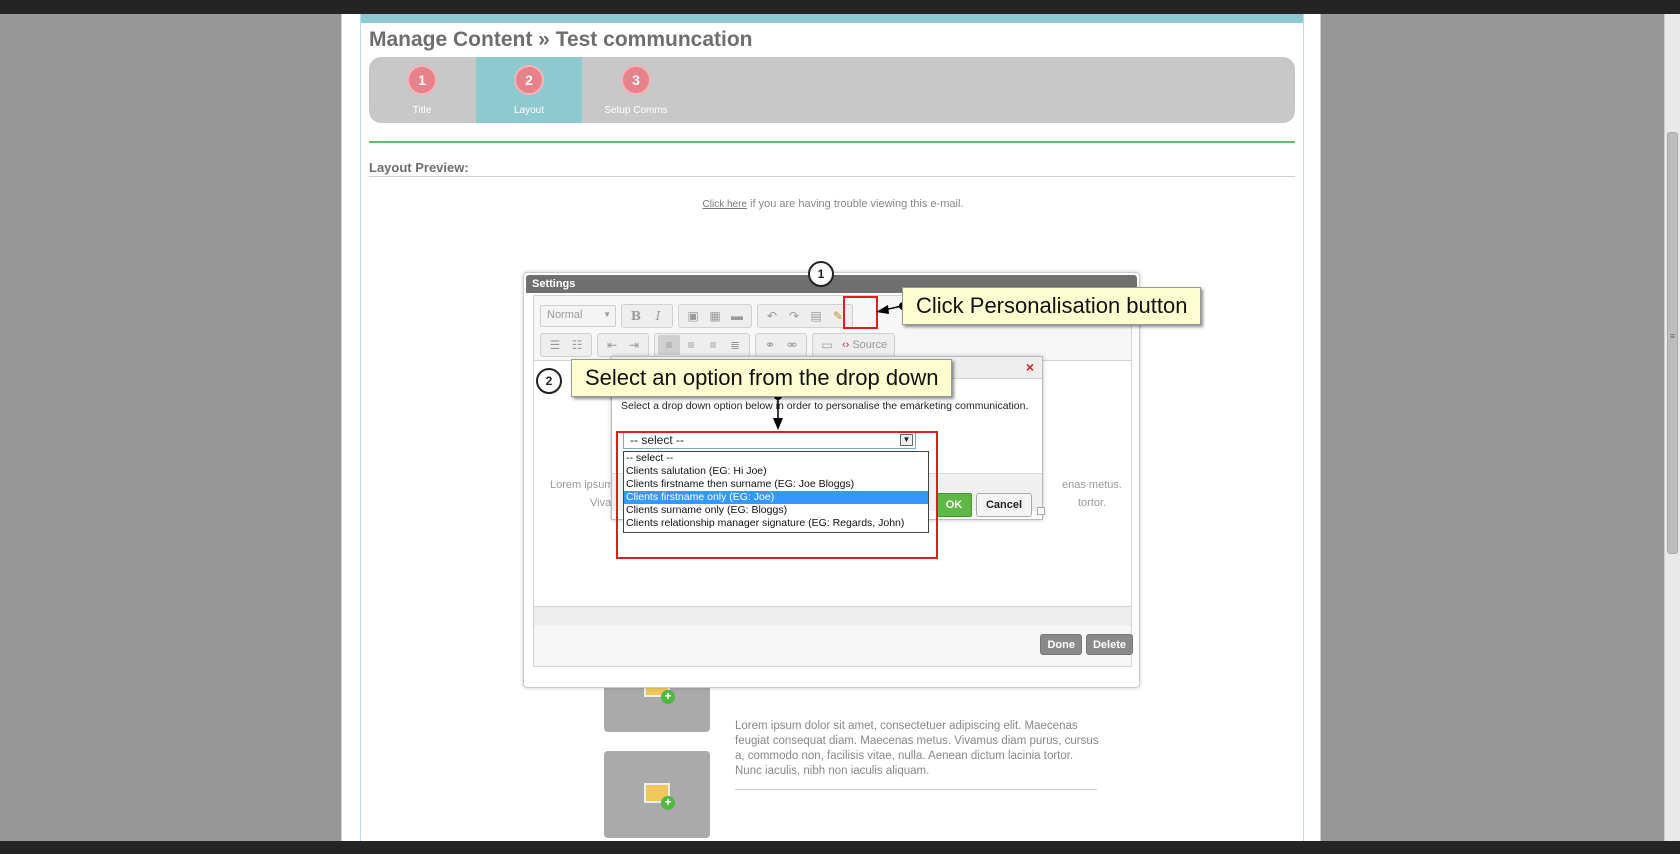 The image size is (1680, 854). I want to click on callout-personalisation: Click Personalisation button, so click(1052, 306).